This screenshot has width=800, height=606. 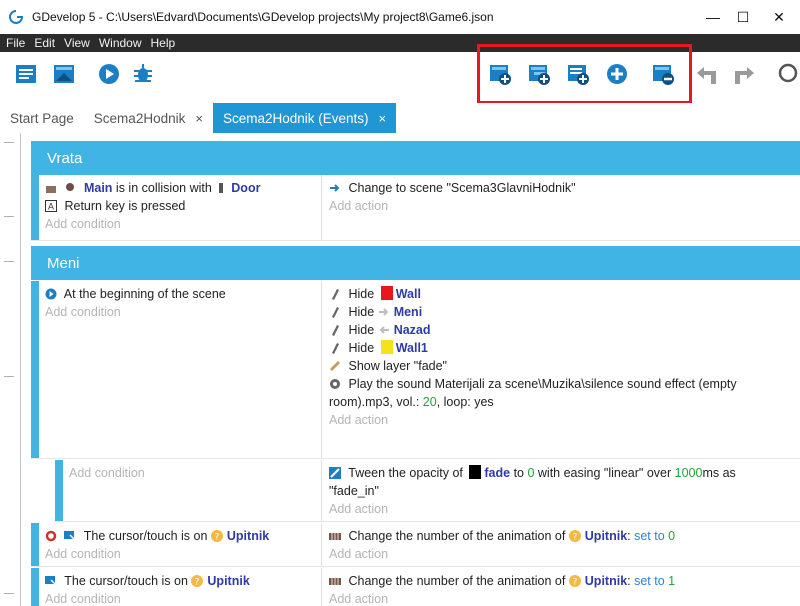 I want to click on action-text: Change the number of the animation of, so click(x=458, y=581).